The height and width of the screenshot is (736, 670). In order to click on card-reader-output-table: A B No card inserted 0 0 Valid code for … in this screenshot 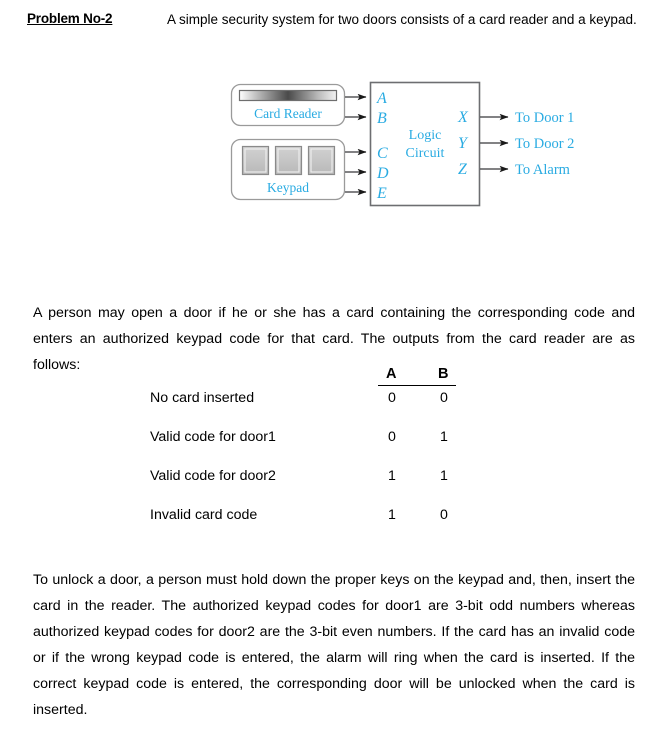, I will do `click(310, 456)`.